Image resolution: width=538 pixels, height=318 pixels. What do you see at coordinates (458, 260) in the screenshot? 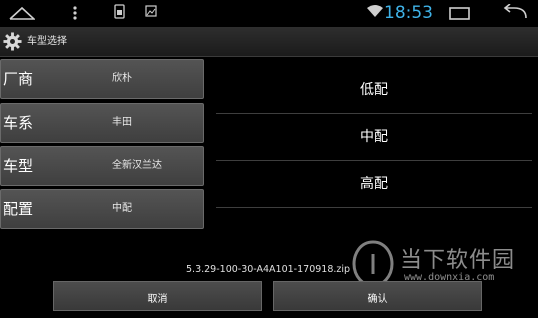
I see `watermark-text: 当下软件园` at bounding box center [458, 260].